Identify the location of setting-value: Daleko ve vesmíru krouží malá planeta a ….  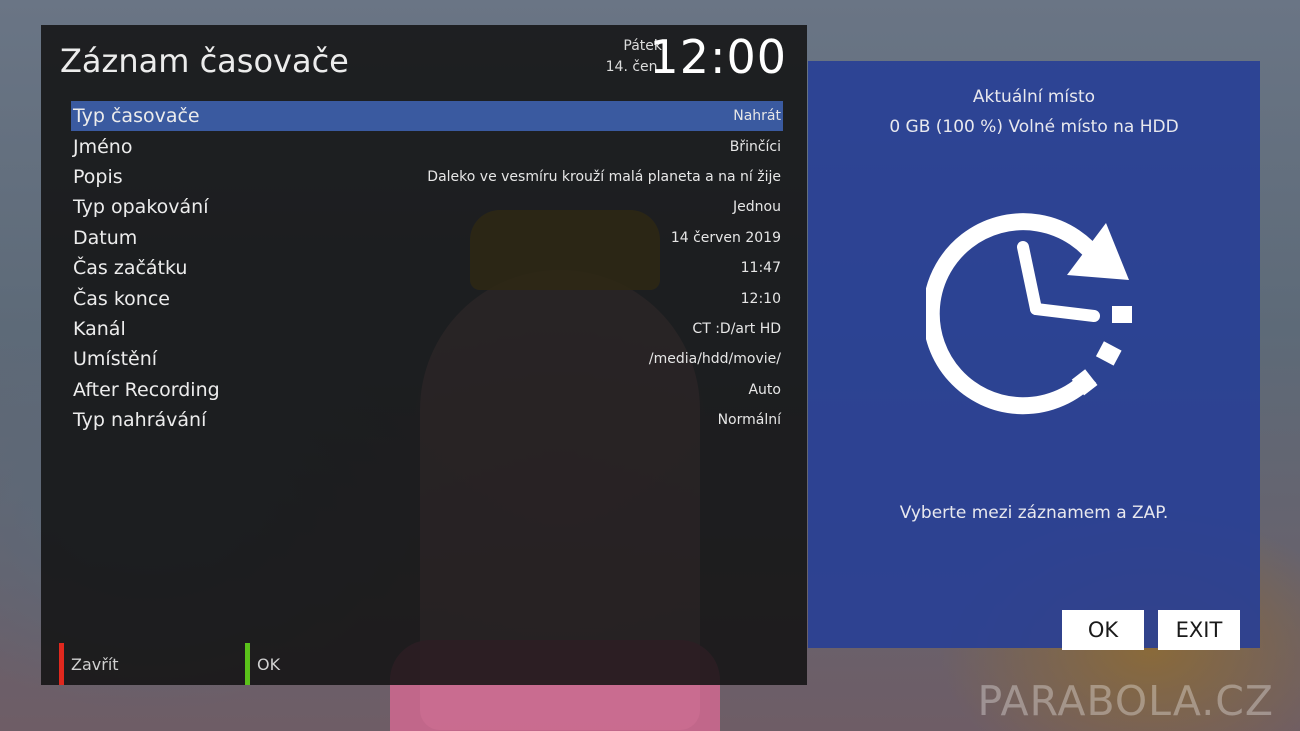
(604, 176).